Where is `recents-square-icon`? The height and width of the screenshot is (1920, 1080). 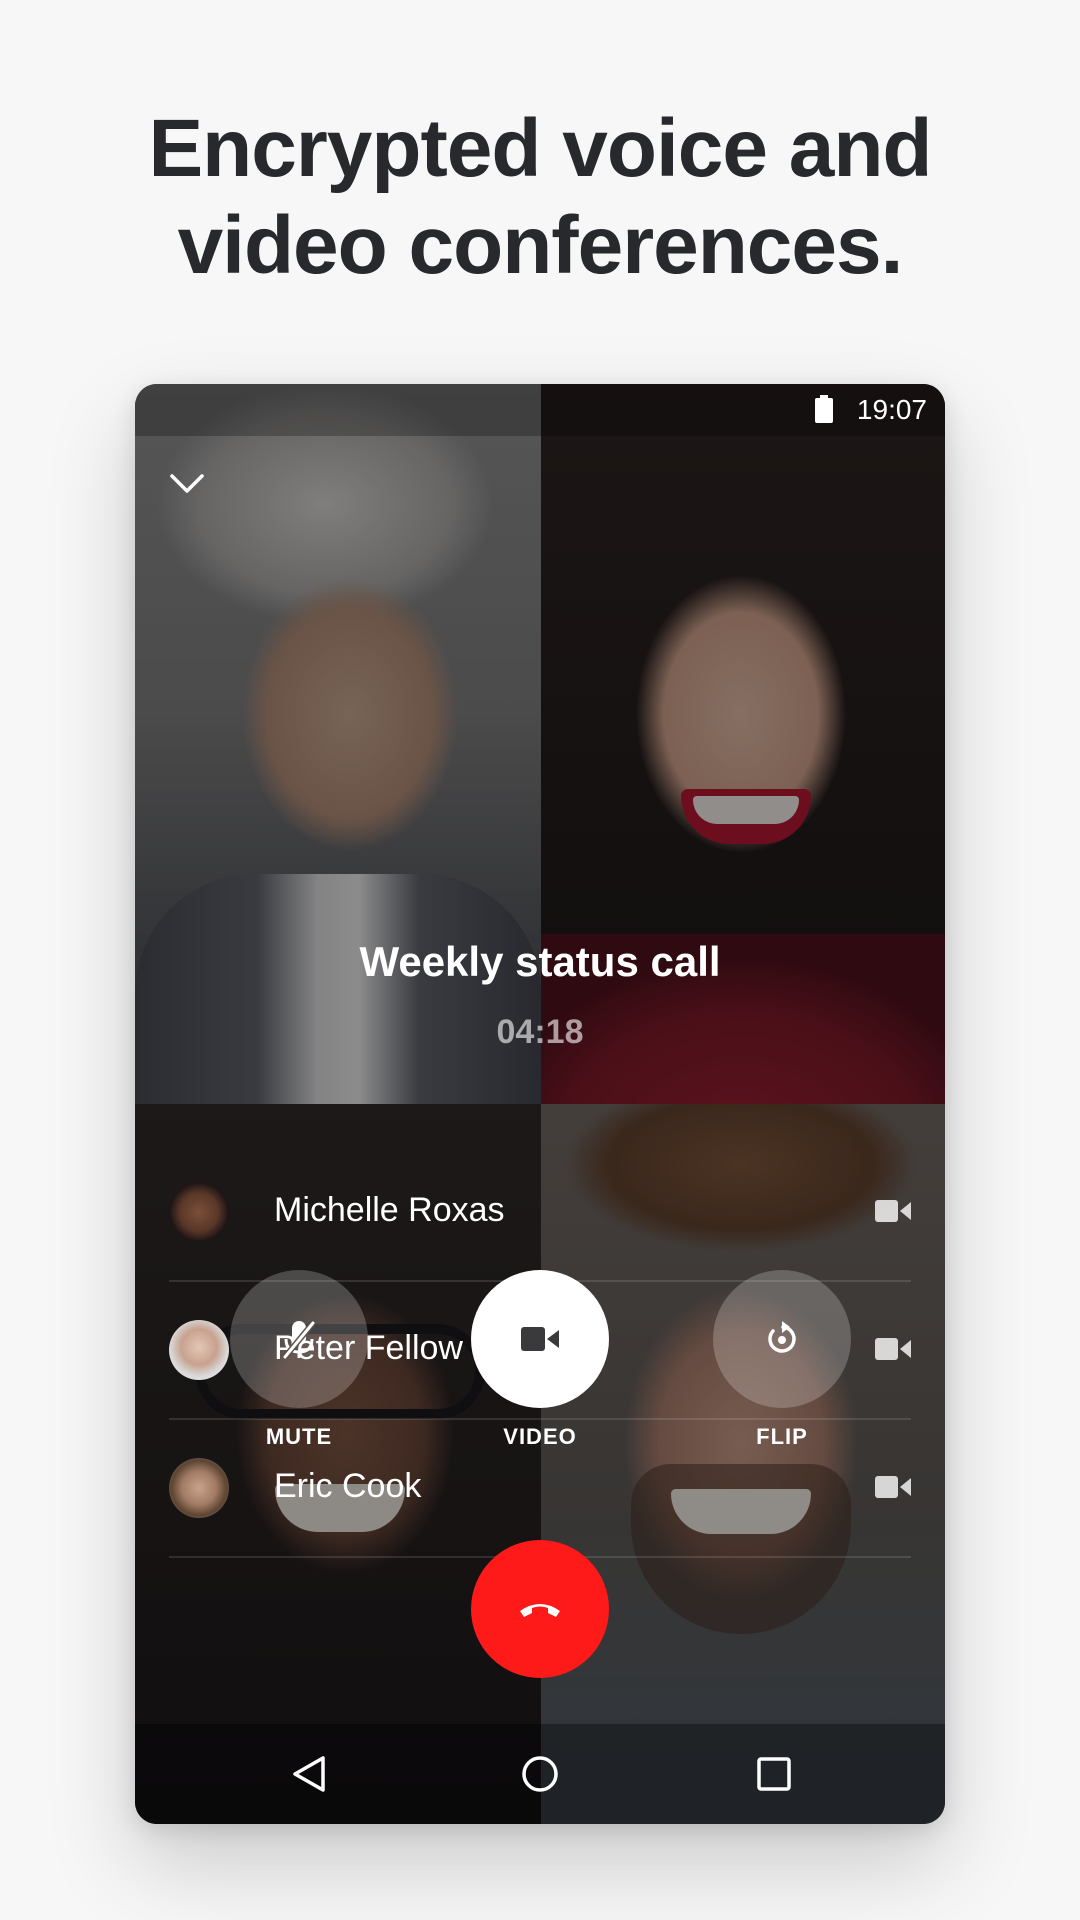
recents-square-icon is located at coordinates (774, 1774).